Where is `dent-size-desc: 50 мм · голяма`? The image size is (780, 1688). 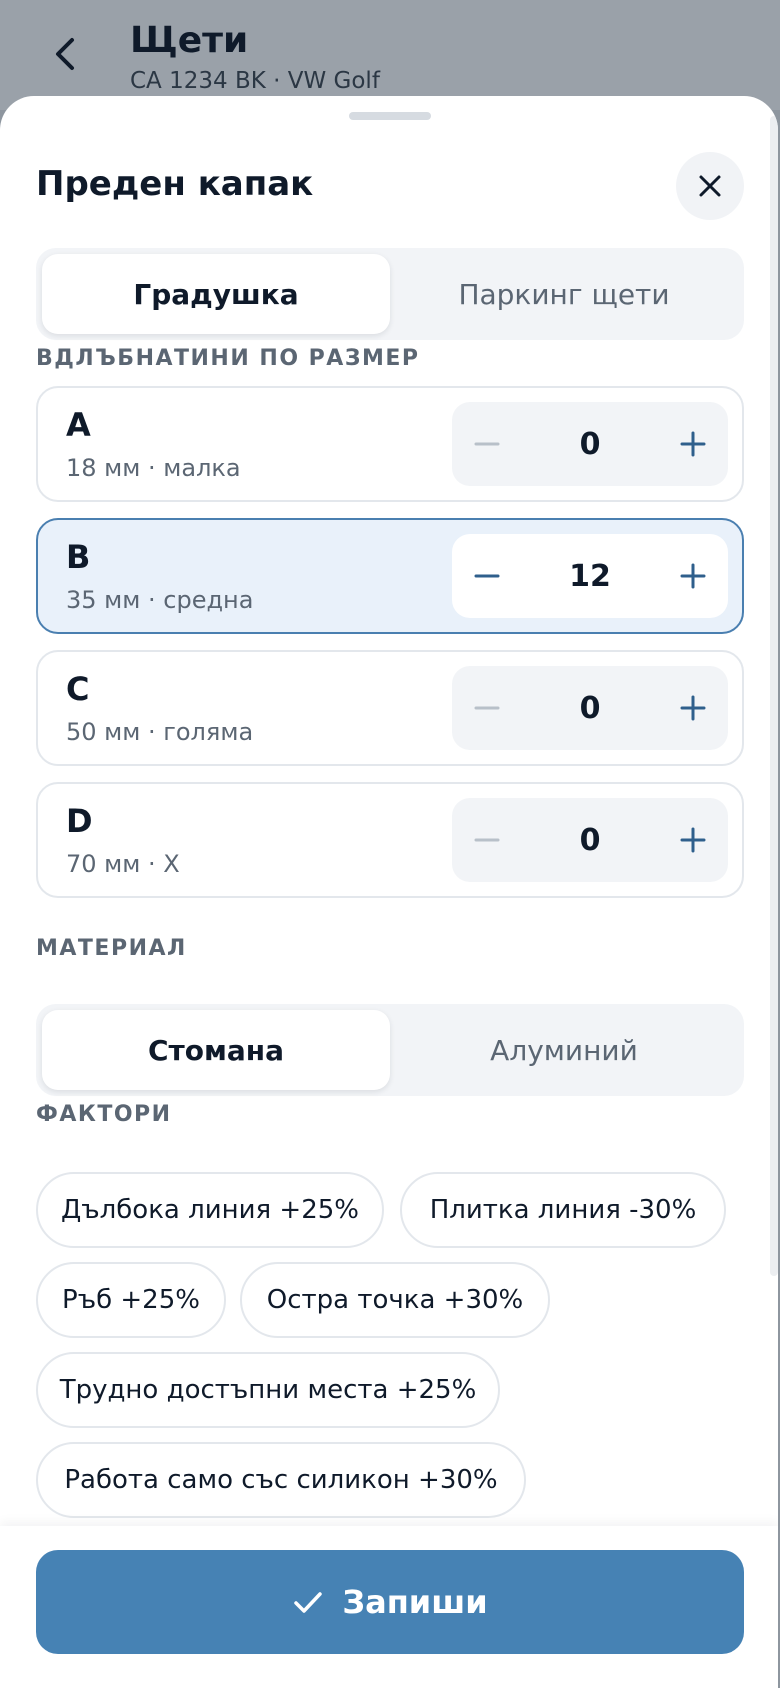
dent-size-desc: 50 мм · голяма is located at coordinates (160, 732).